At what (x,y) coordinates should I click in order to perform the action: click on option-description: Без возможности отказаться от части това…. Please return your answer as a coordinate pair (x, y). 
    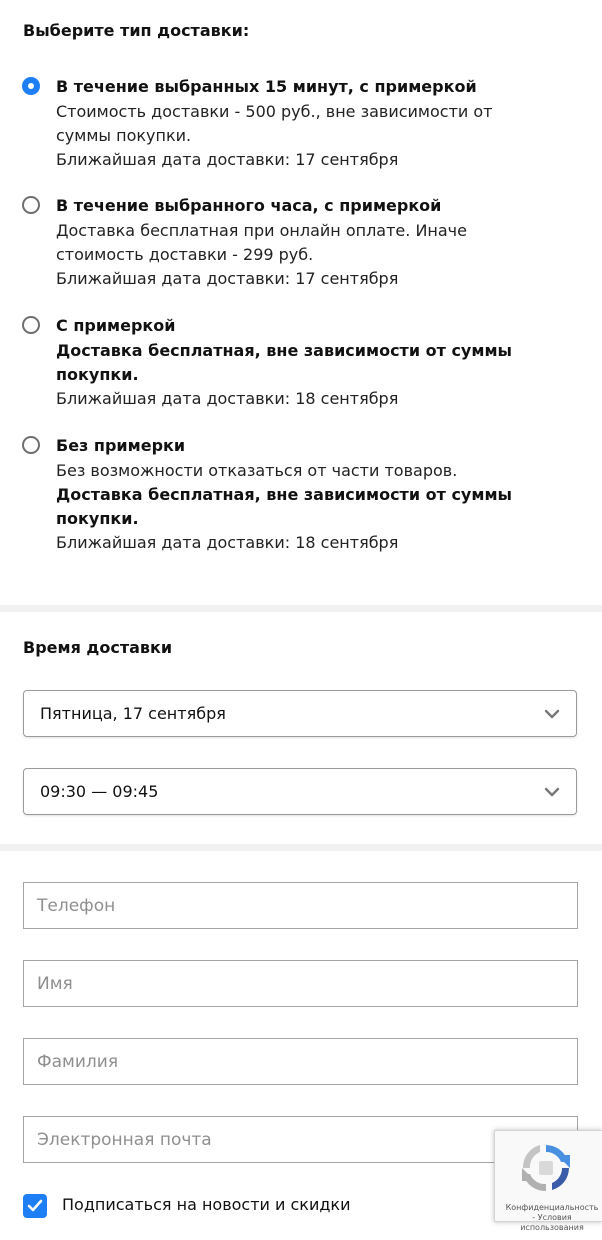
    Looking at the image, I should click on (257, 470).